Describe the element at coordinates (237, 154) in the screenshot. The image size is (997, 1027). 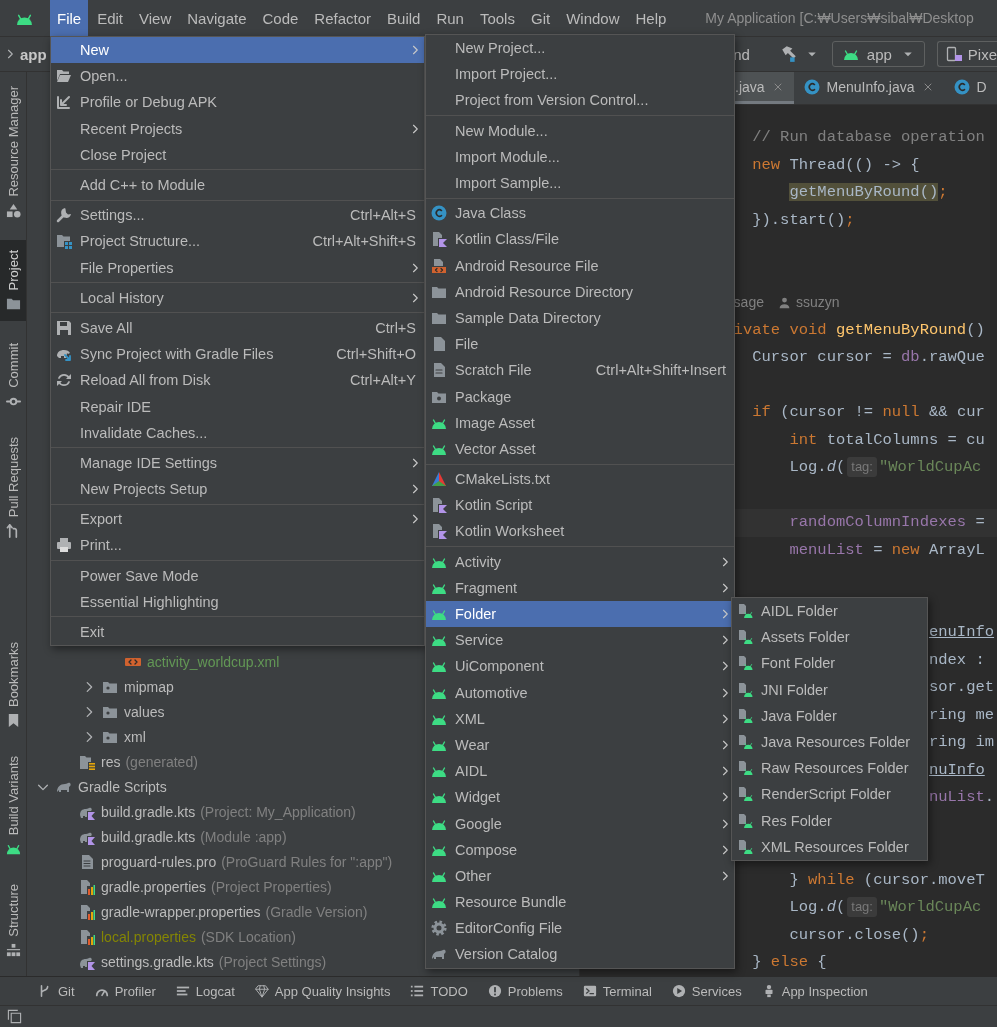
I see `menu-item: Close Project` at that location.